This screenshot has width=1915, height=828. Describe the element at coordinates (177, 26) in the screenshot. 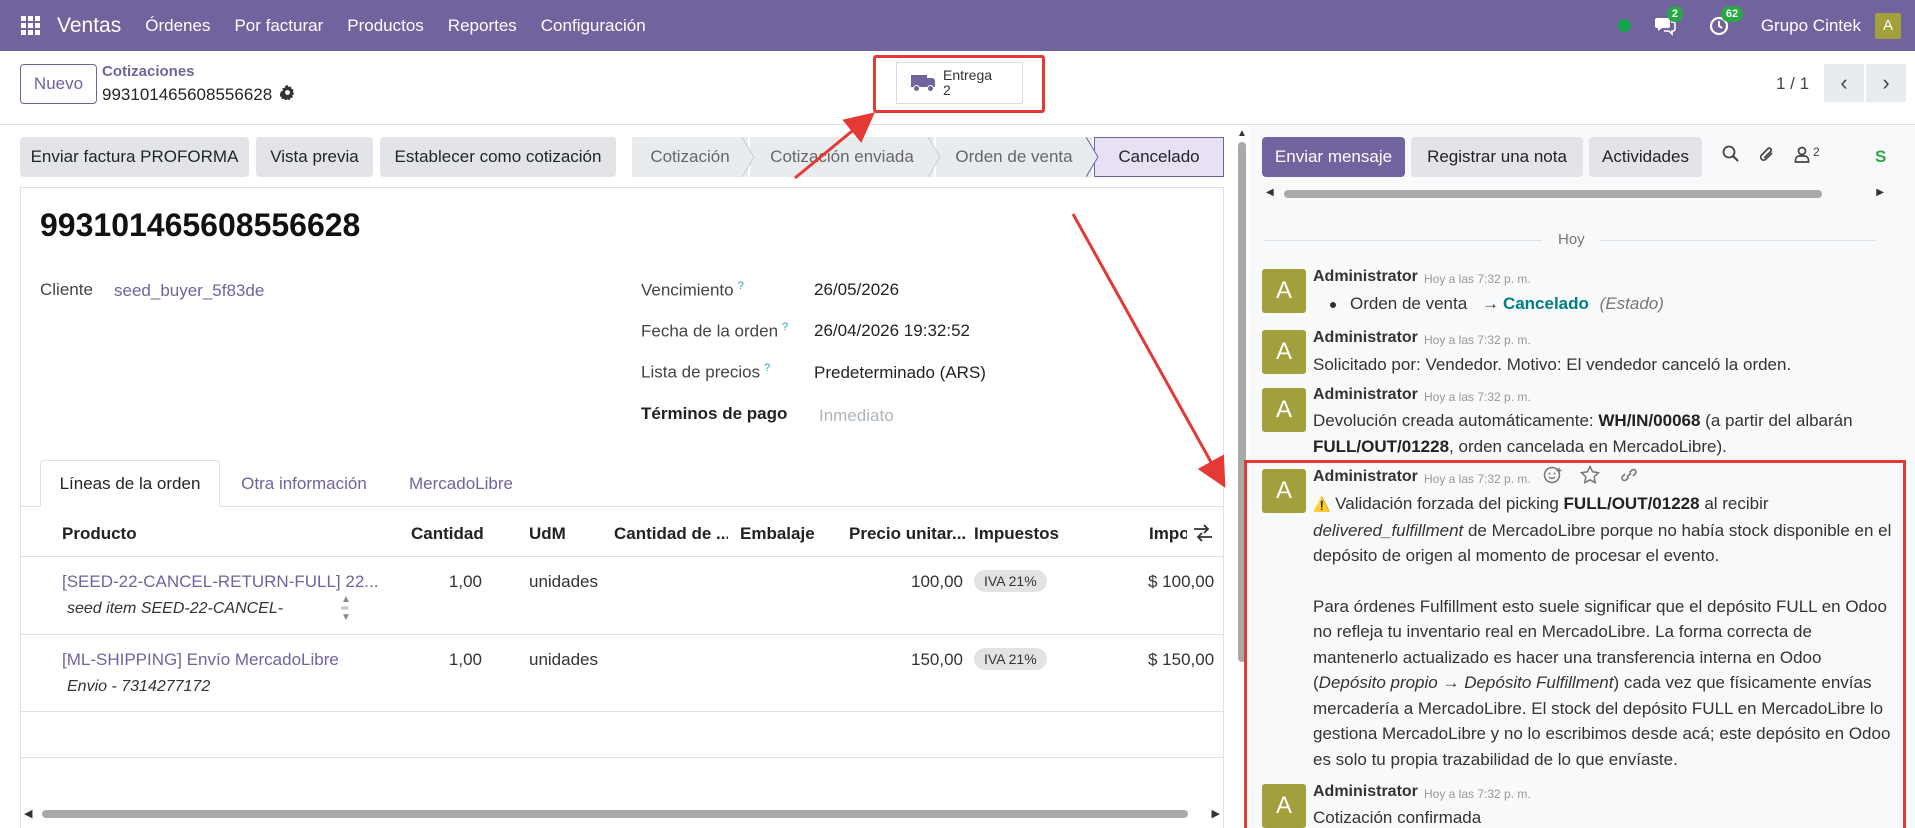

I see `menu-ordenes: Órdenes` at that location.